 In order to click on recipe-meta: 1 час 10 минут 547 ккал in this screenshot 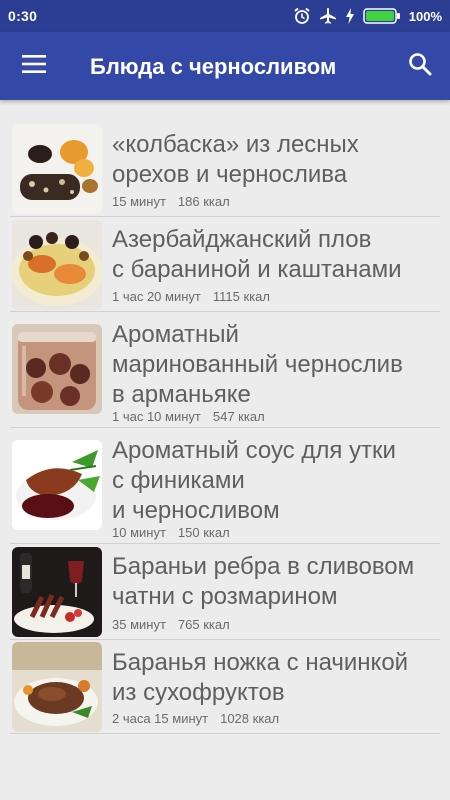, I will do `click(188, 416)`.